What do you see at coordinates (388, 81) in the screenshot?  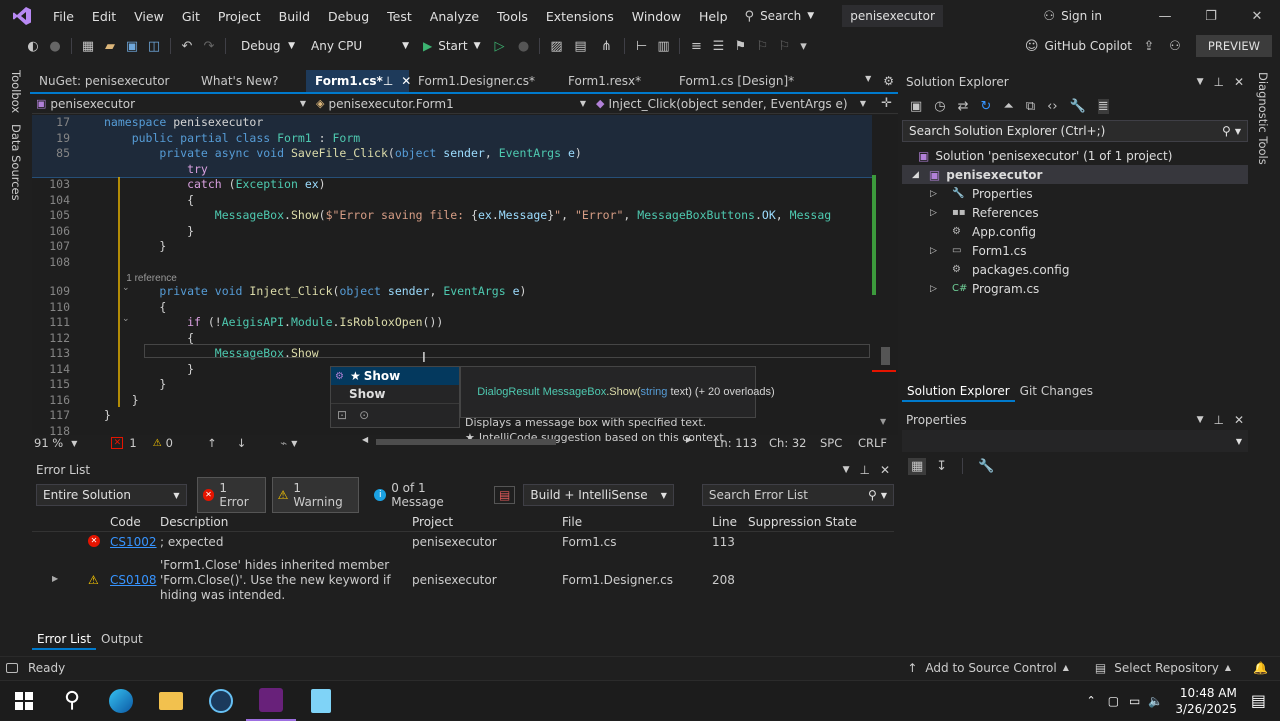 I see `pin-tab-icon: ⊥` at bounding box center [388, 81].